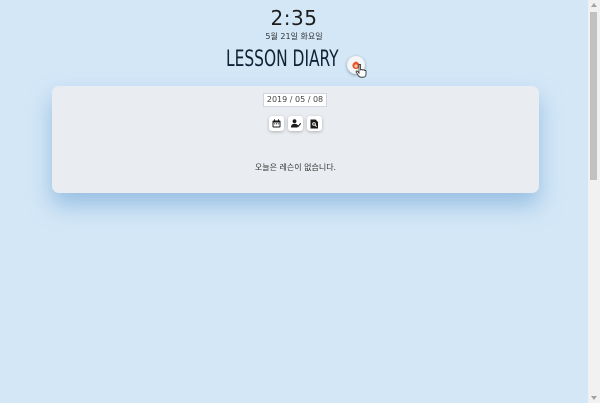  What do you see at coordinates (361, 71) in the screenshot?
I see `hand-cursor-icon` at bounding box center [361, 71].